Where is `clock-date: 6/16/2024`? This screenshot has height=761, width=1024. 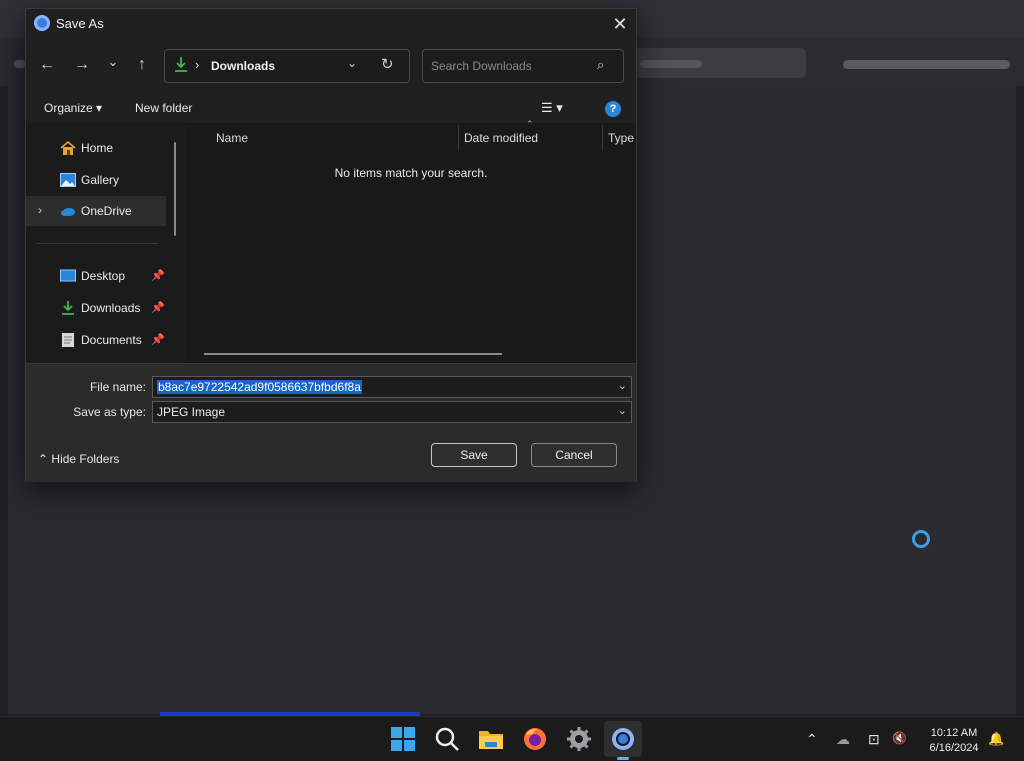
clock-date: 6/16/2024 is located at coordinates (954, 748).